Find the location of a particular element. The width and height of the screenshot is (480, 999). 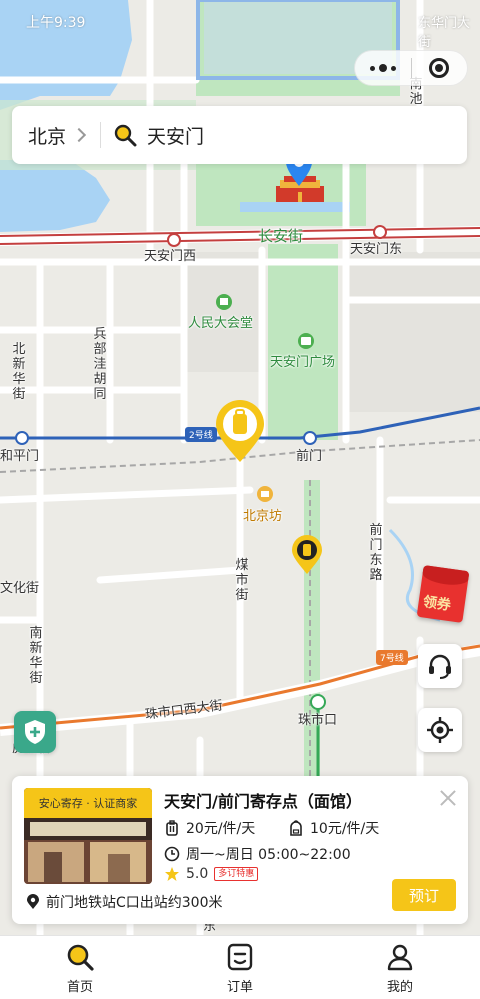

price-luggage: 20元/件/天 is located at coordinates (221, 829).